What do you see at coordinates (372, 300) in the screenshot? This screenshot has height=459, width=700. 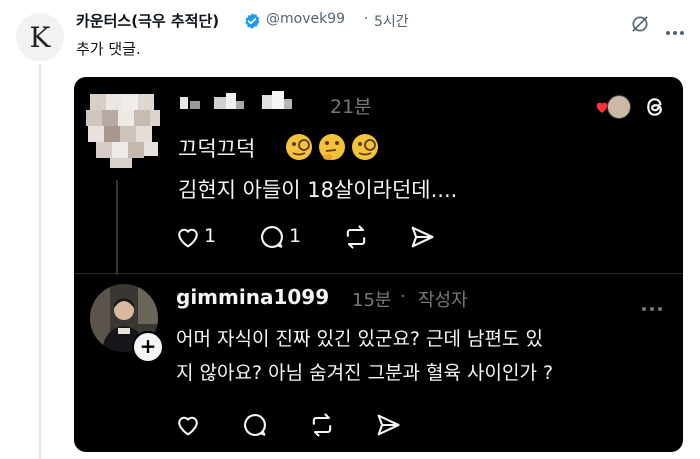 I see `reply-timestamp: 15분` at bounding box center [372, 300].